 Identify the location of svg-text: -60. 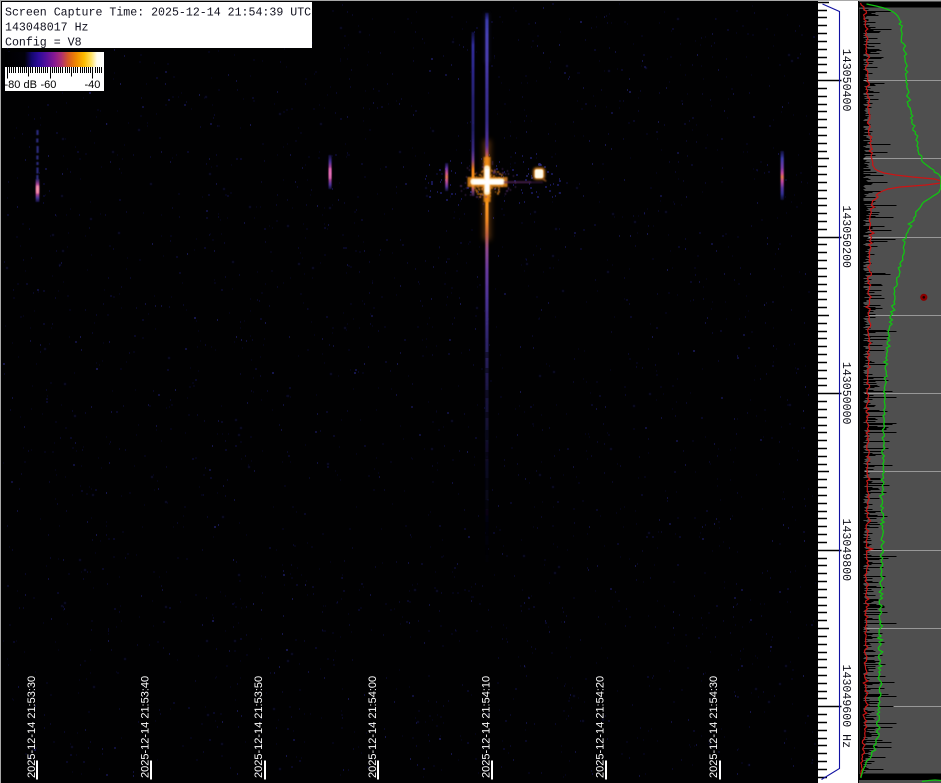
(49, 85).